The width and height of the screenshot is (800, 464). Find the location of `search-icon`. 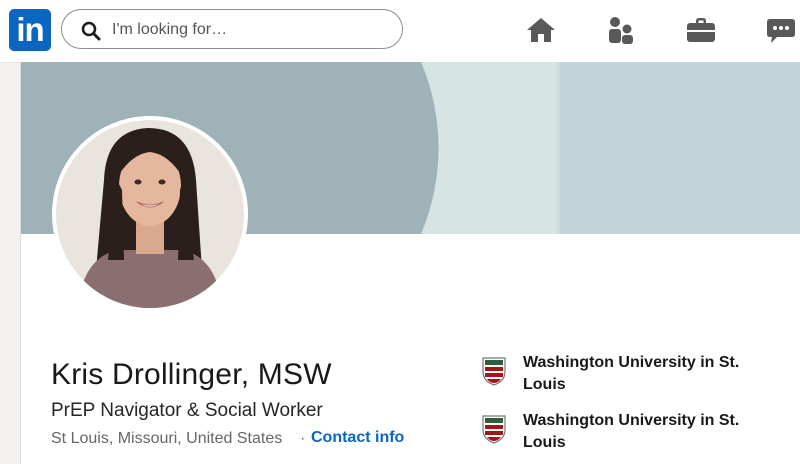

search-icon is located at coordinates (91, 31).